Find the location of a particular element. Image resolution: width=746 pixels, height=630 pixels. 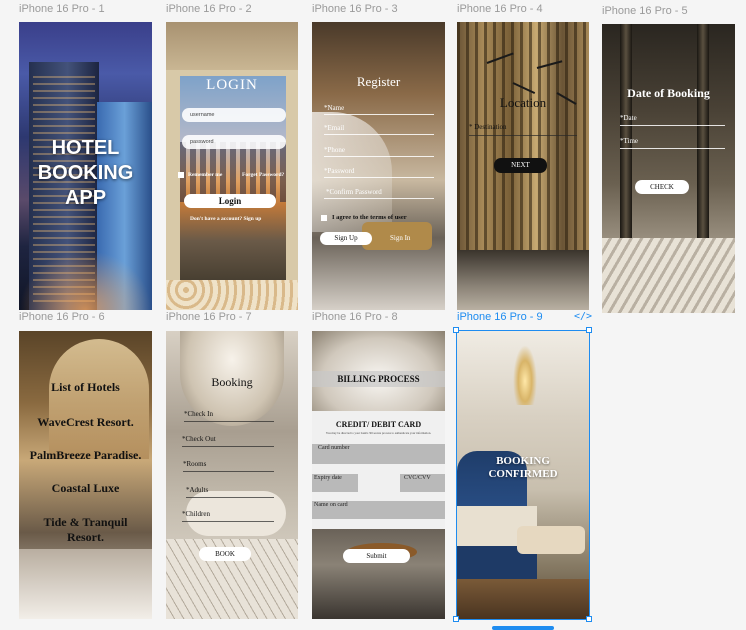

check-out-field is located at coordinates (228, 446).